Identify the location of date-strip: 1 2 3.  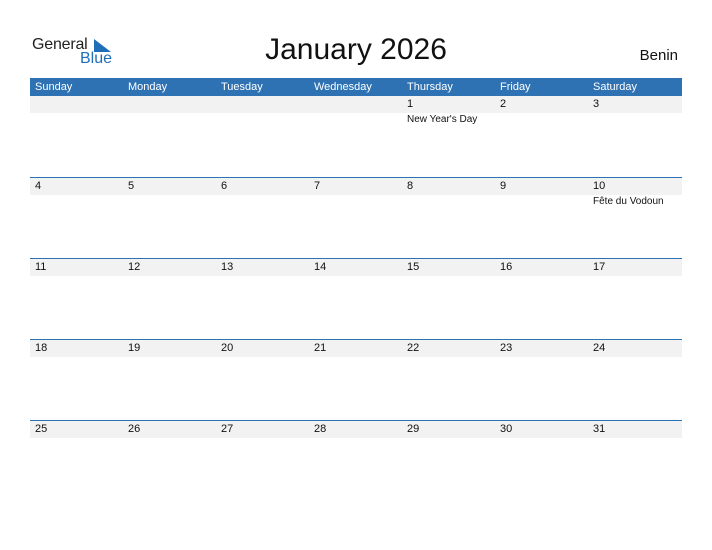
(356, 104).